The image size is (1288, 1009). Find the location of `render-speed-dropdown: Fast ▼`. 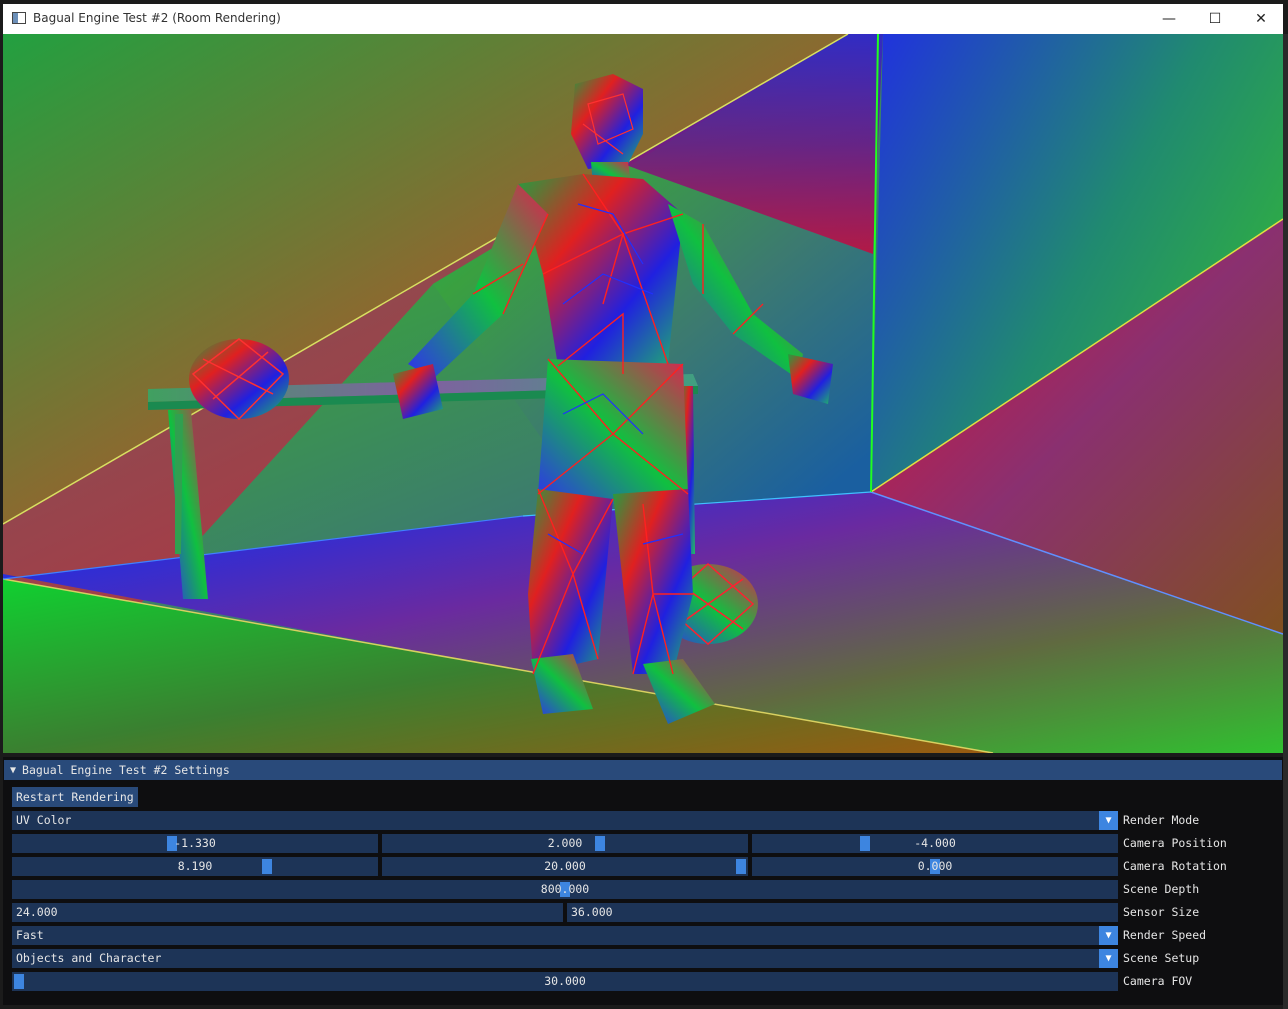

render-speed-dropdown: Fast ▼ is located at coordinates (565, 935).